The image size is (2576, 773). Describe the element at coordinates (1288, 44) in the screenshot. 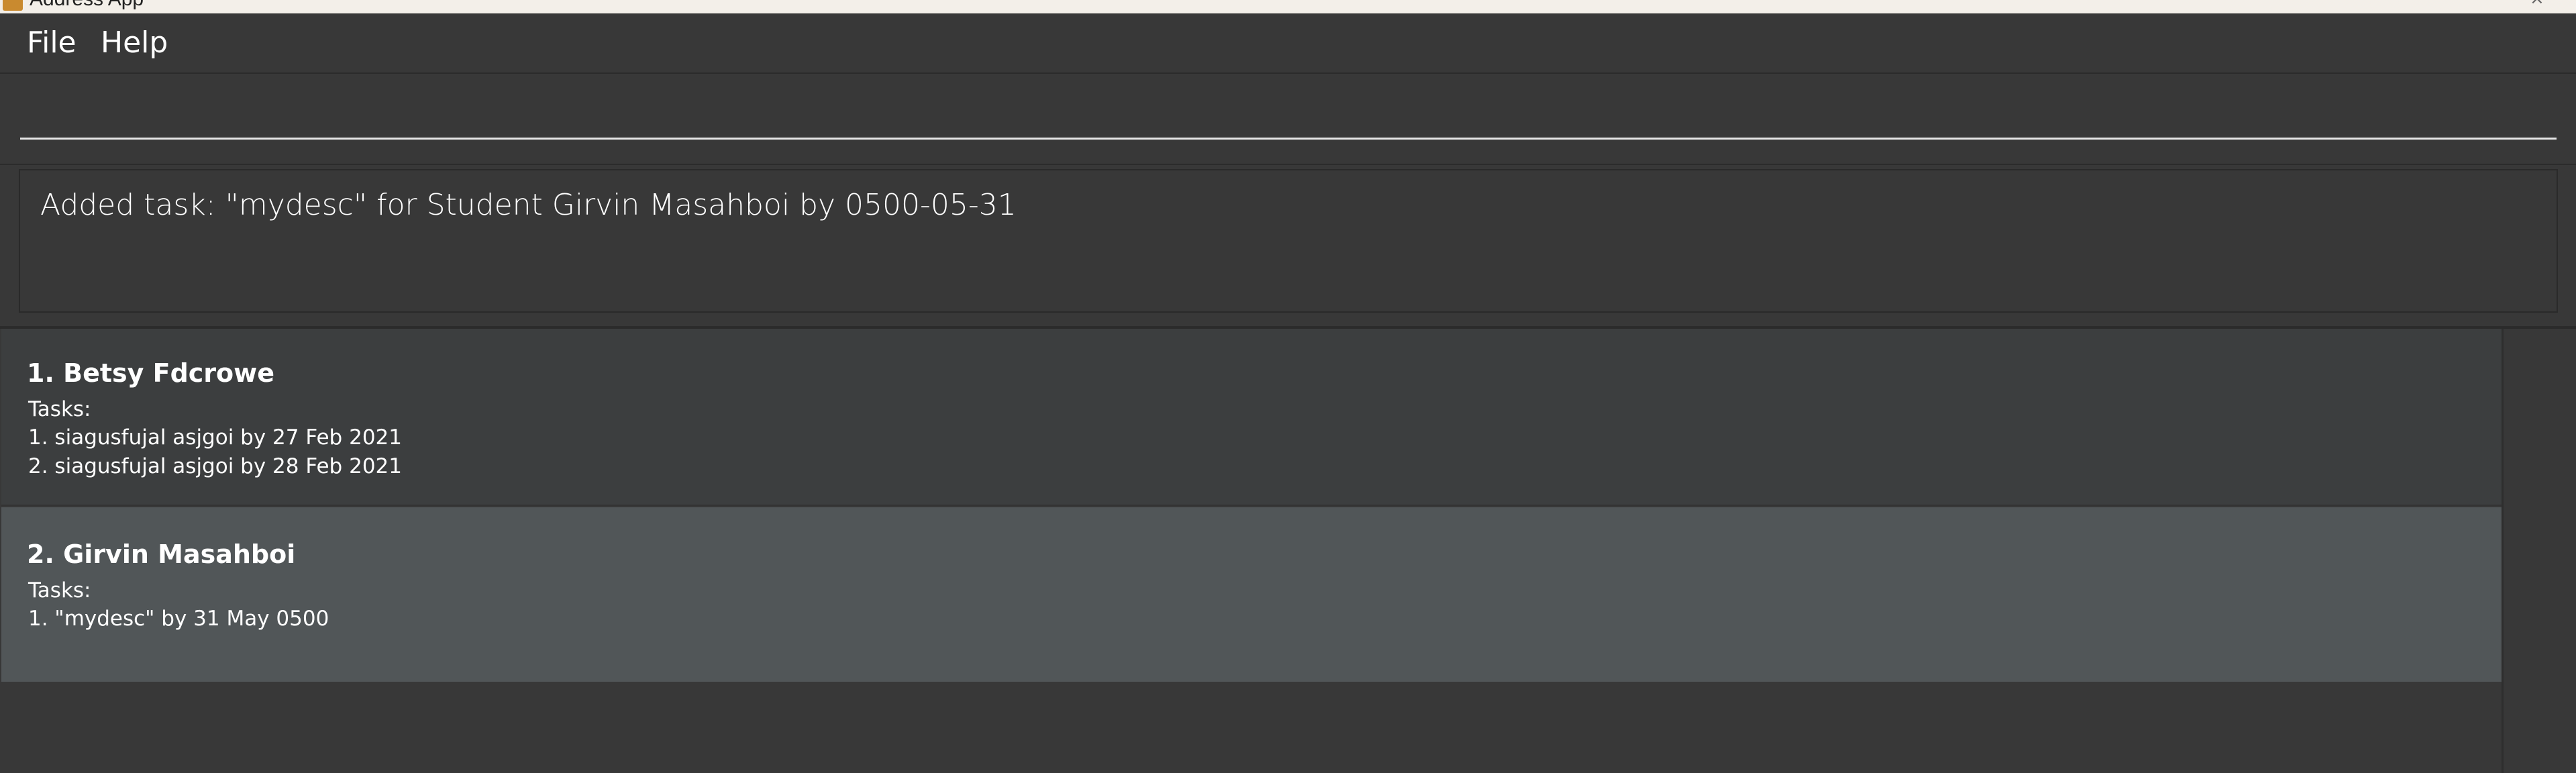

I see `menu-bar: File Help` at that location.